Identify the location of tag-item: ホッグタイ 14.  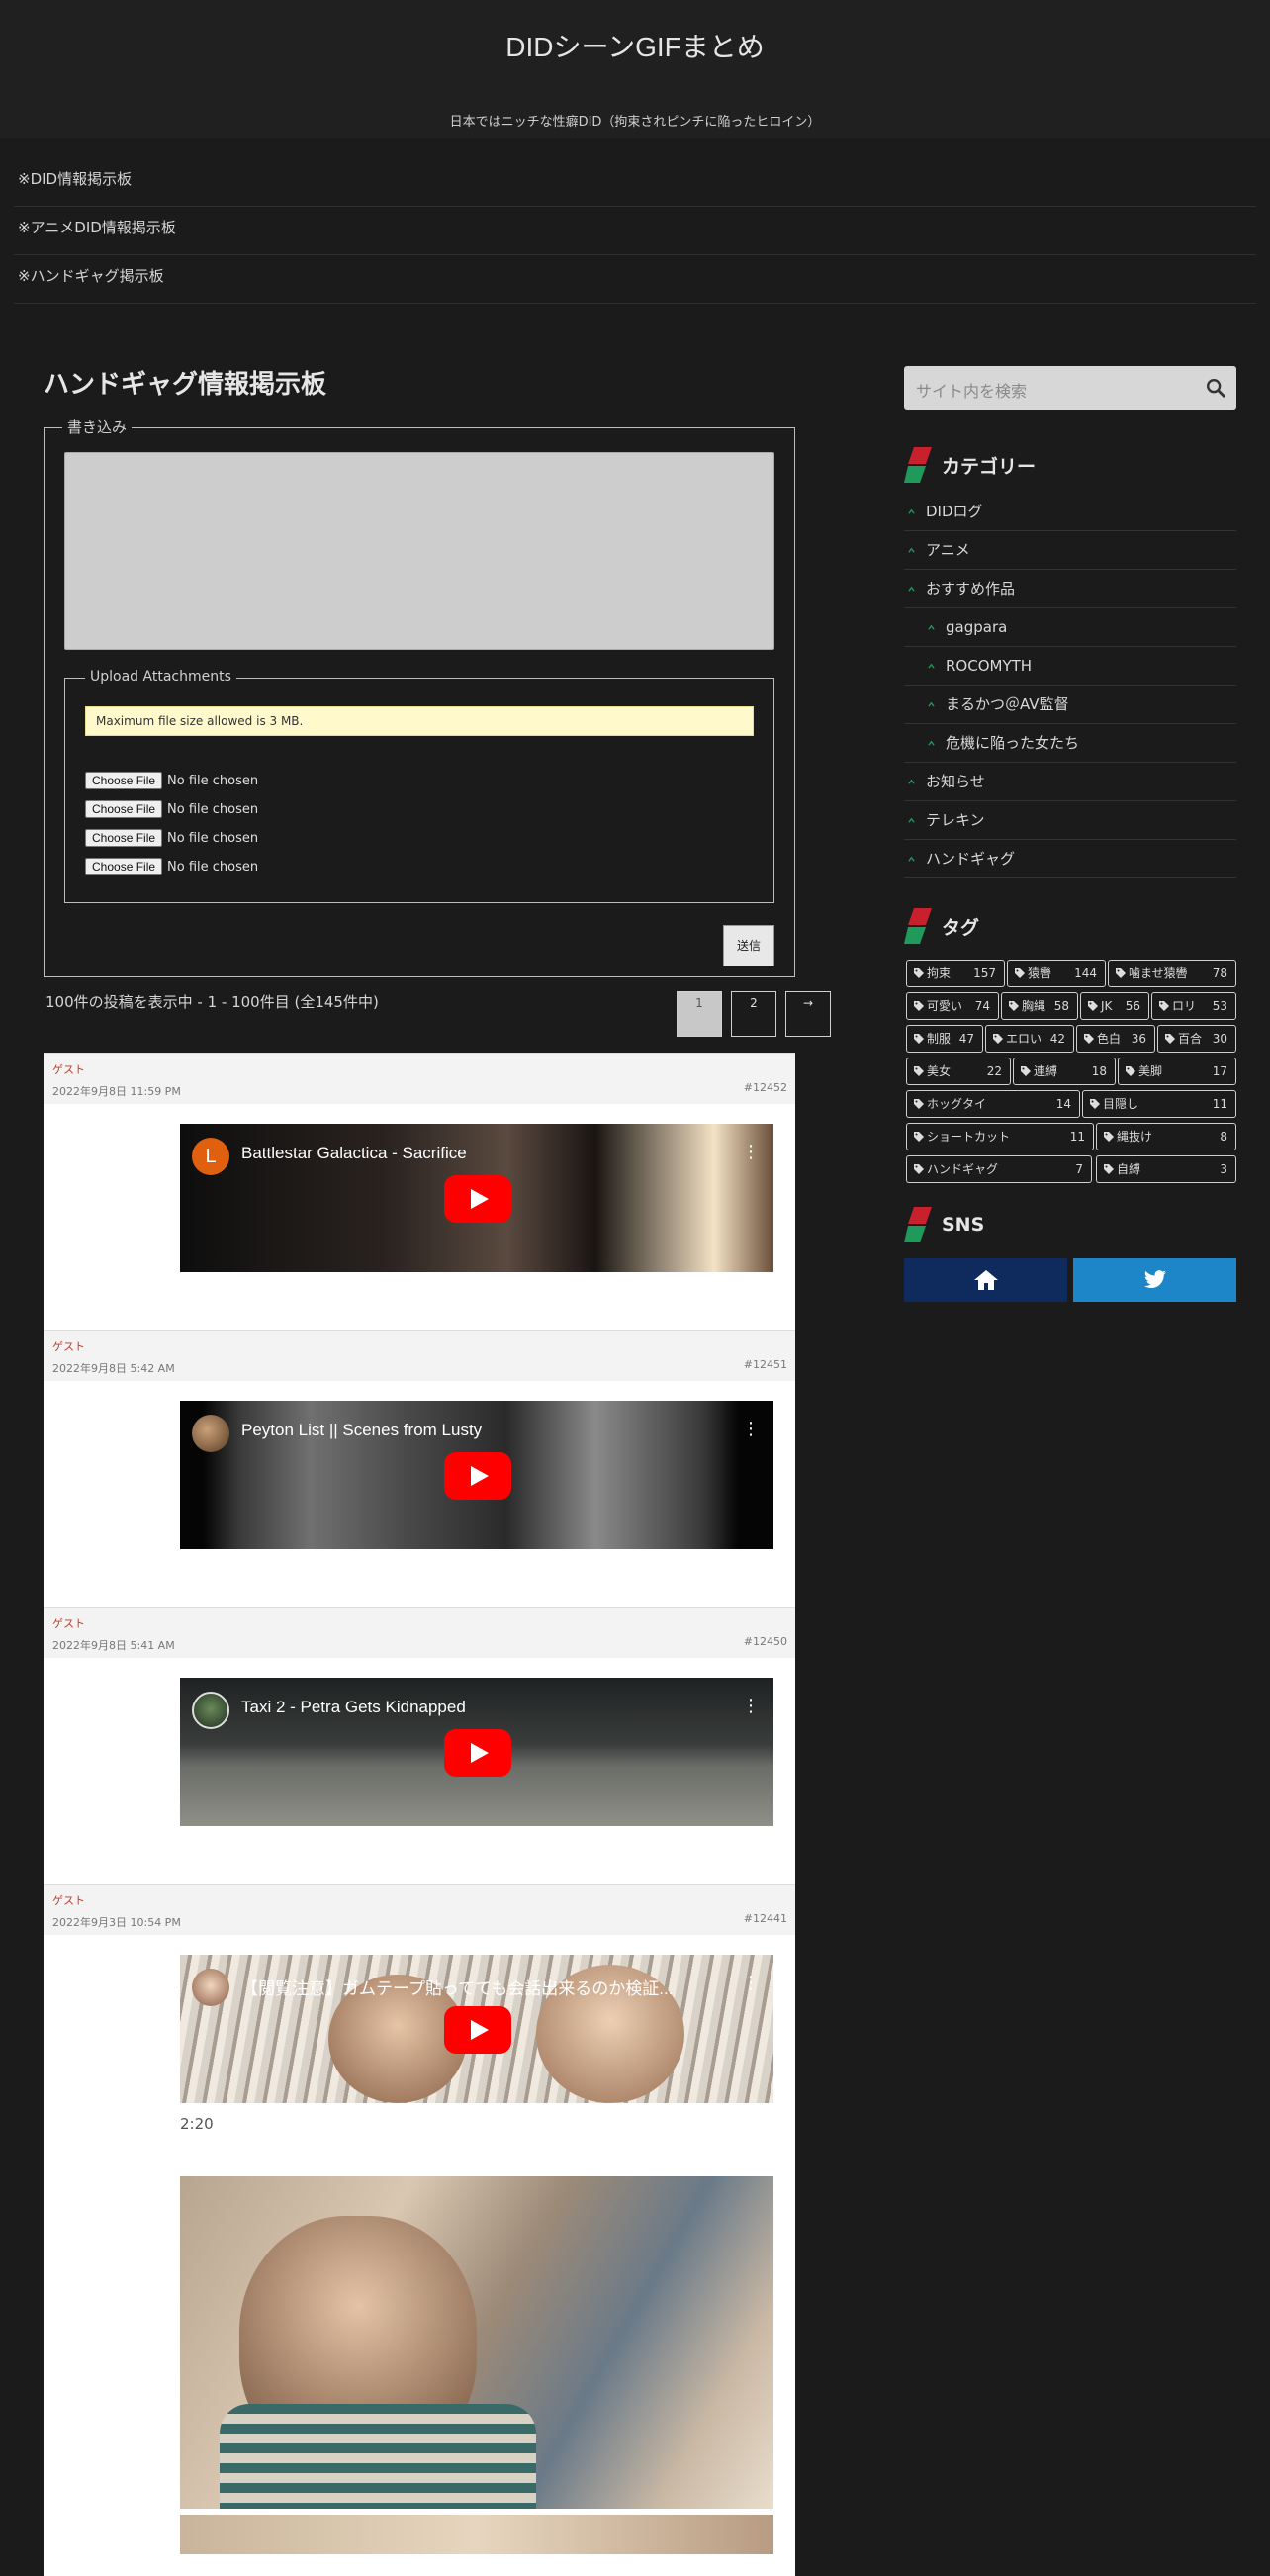
(993, 1104).